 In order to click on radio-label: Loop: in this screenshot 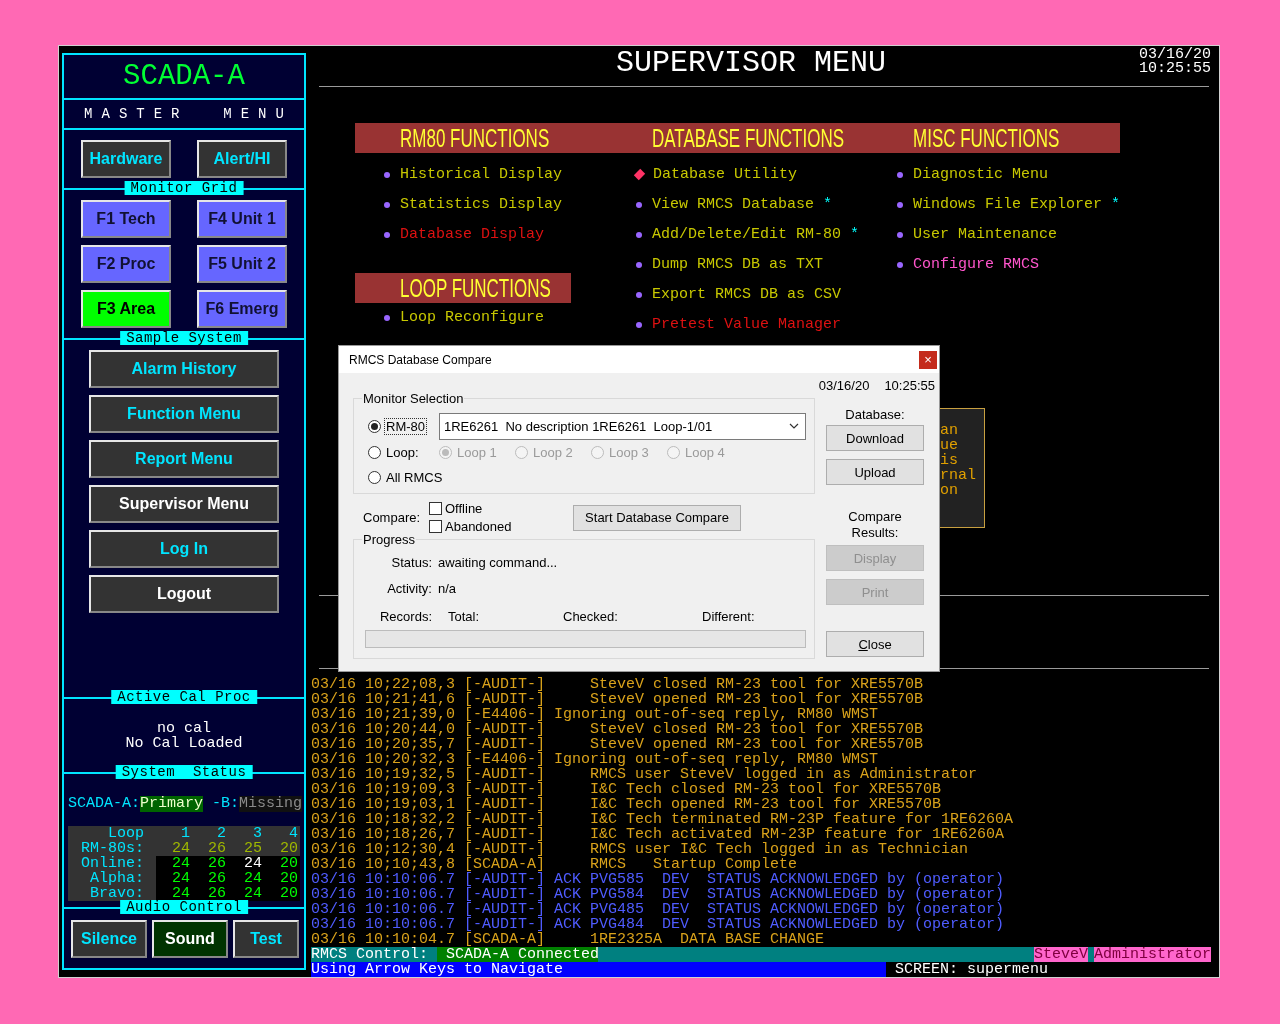, I will do `click(402, 452)`.